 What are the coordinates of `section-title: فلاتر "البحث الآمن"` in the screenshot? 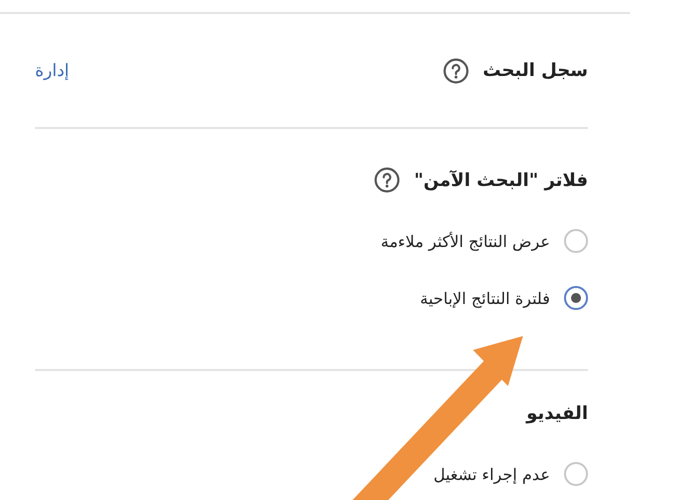 It's located at (501, 180).